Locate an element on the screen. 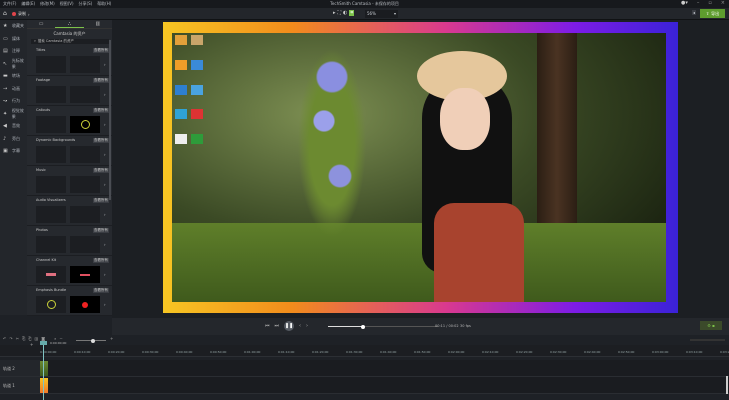 The width and height of the screenshot is (729, 400). tab-library: ⛬ is located at coordinates (69, 24).